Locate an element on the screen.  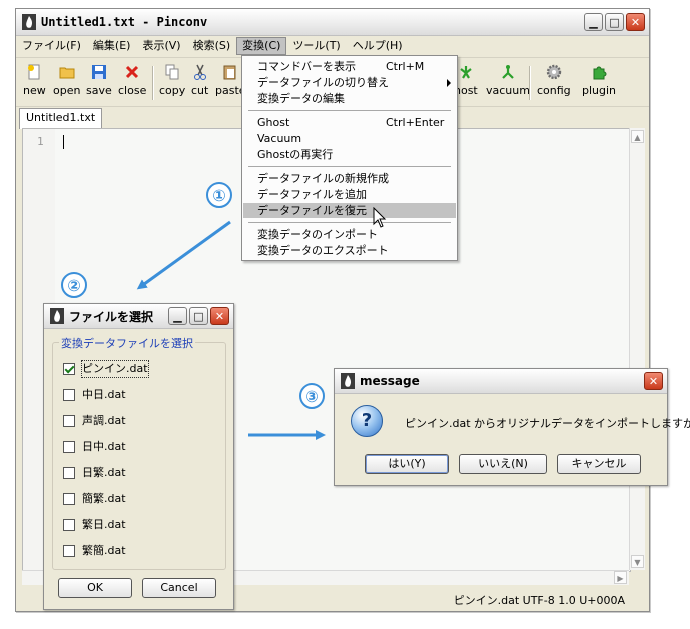
checkbox-checked is located at coordinates (69, 369).